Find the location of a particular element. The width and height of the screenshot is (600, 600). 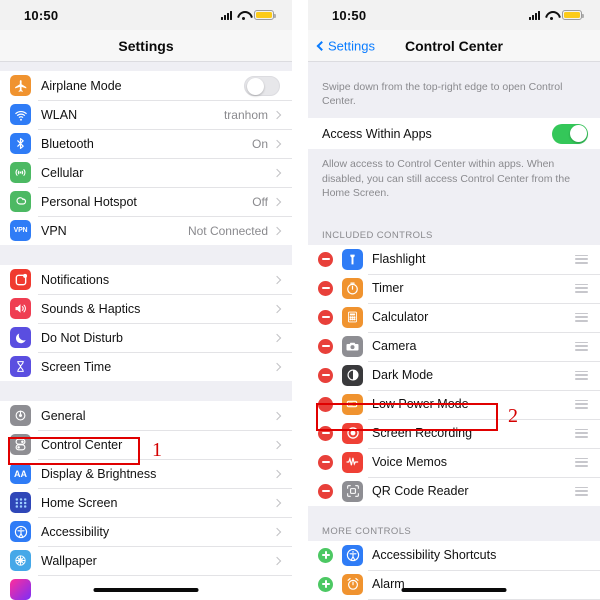

back-button: Settings is located at coordinates (345, 45).